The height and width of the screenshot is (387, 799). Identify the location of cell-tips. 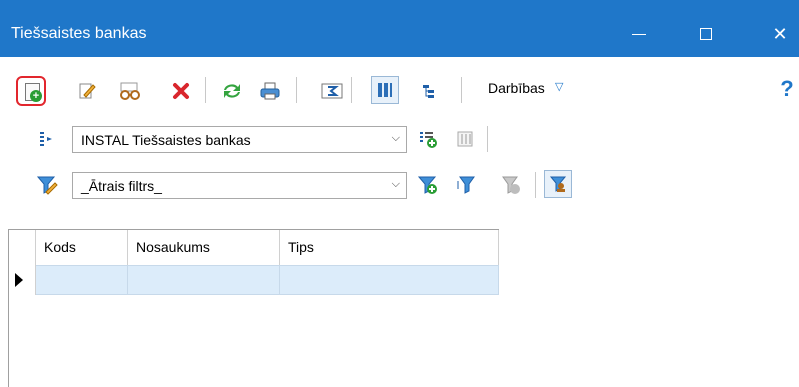
(389, 280).